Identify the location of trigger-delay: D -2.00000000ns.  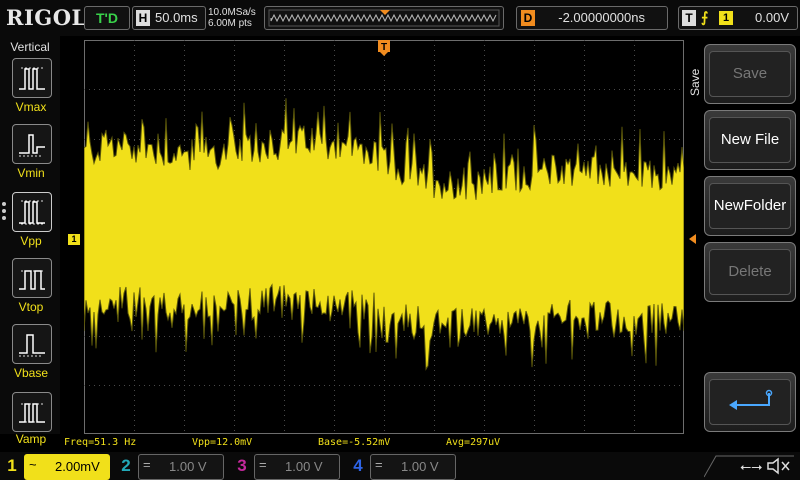
(592, 18).